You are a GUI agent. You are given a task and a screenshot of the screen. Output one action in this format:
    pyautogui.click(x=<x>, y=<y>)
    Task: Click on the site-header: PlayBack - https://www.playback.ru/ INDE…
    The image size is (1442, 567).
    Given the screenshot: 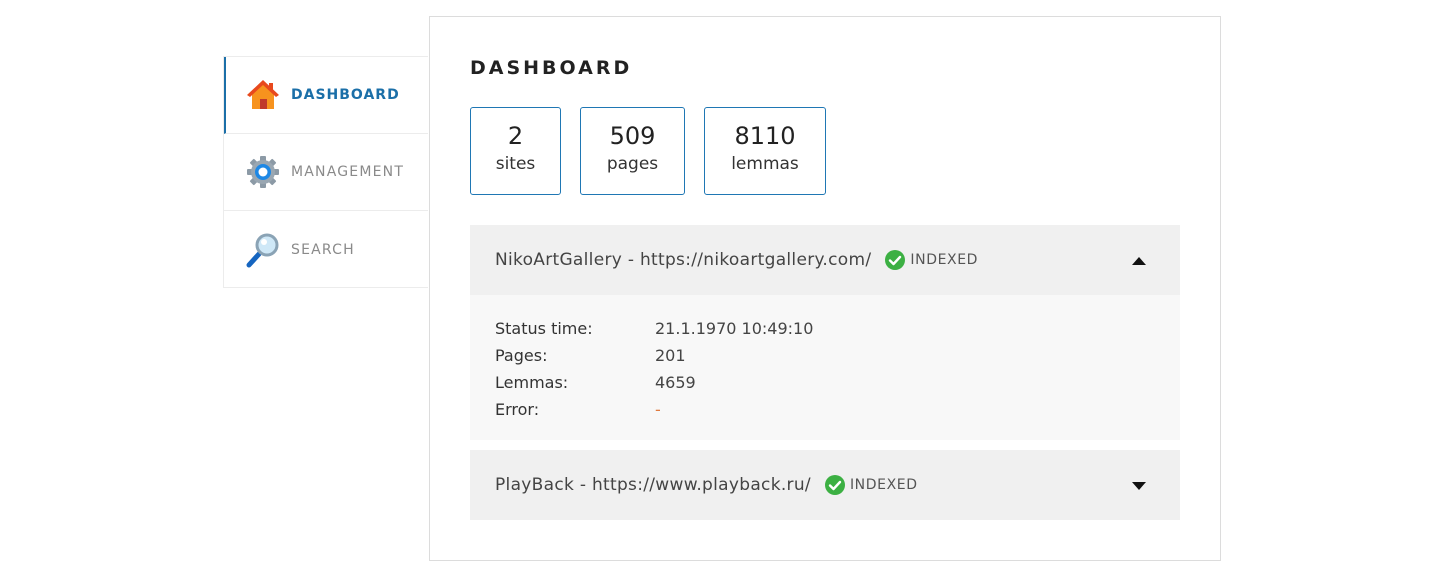 What is the action you would take?
    pyautogui.click(x=825, y=485)
    